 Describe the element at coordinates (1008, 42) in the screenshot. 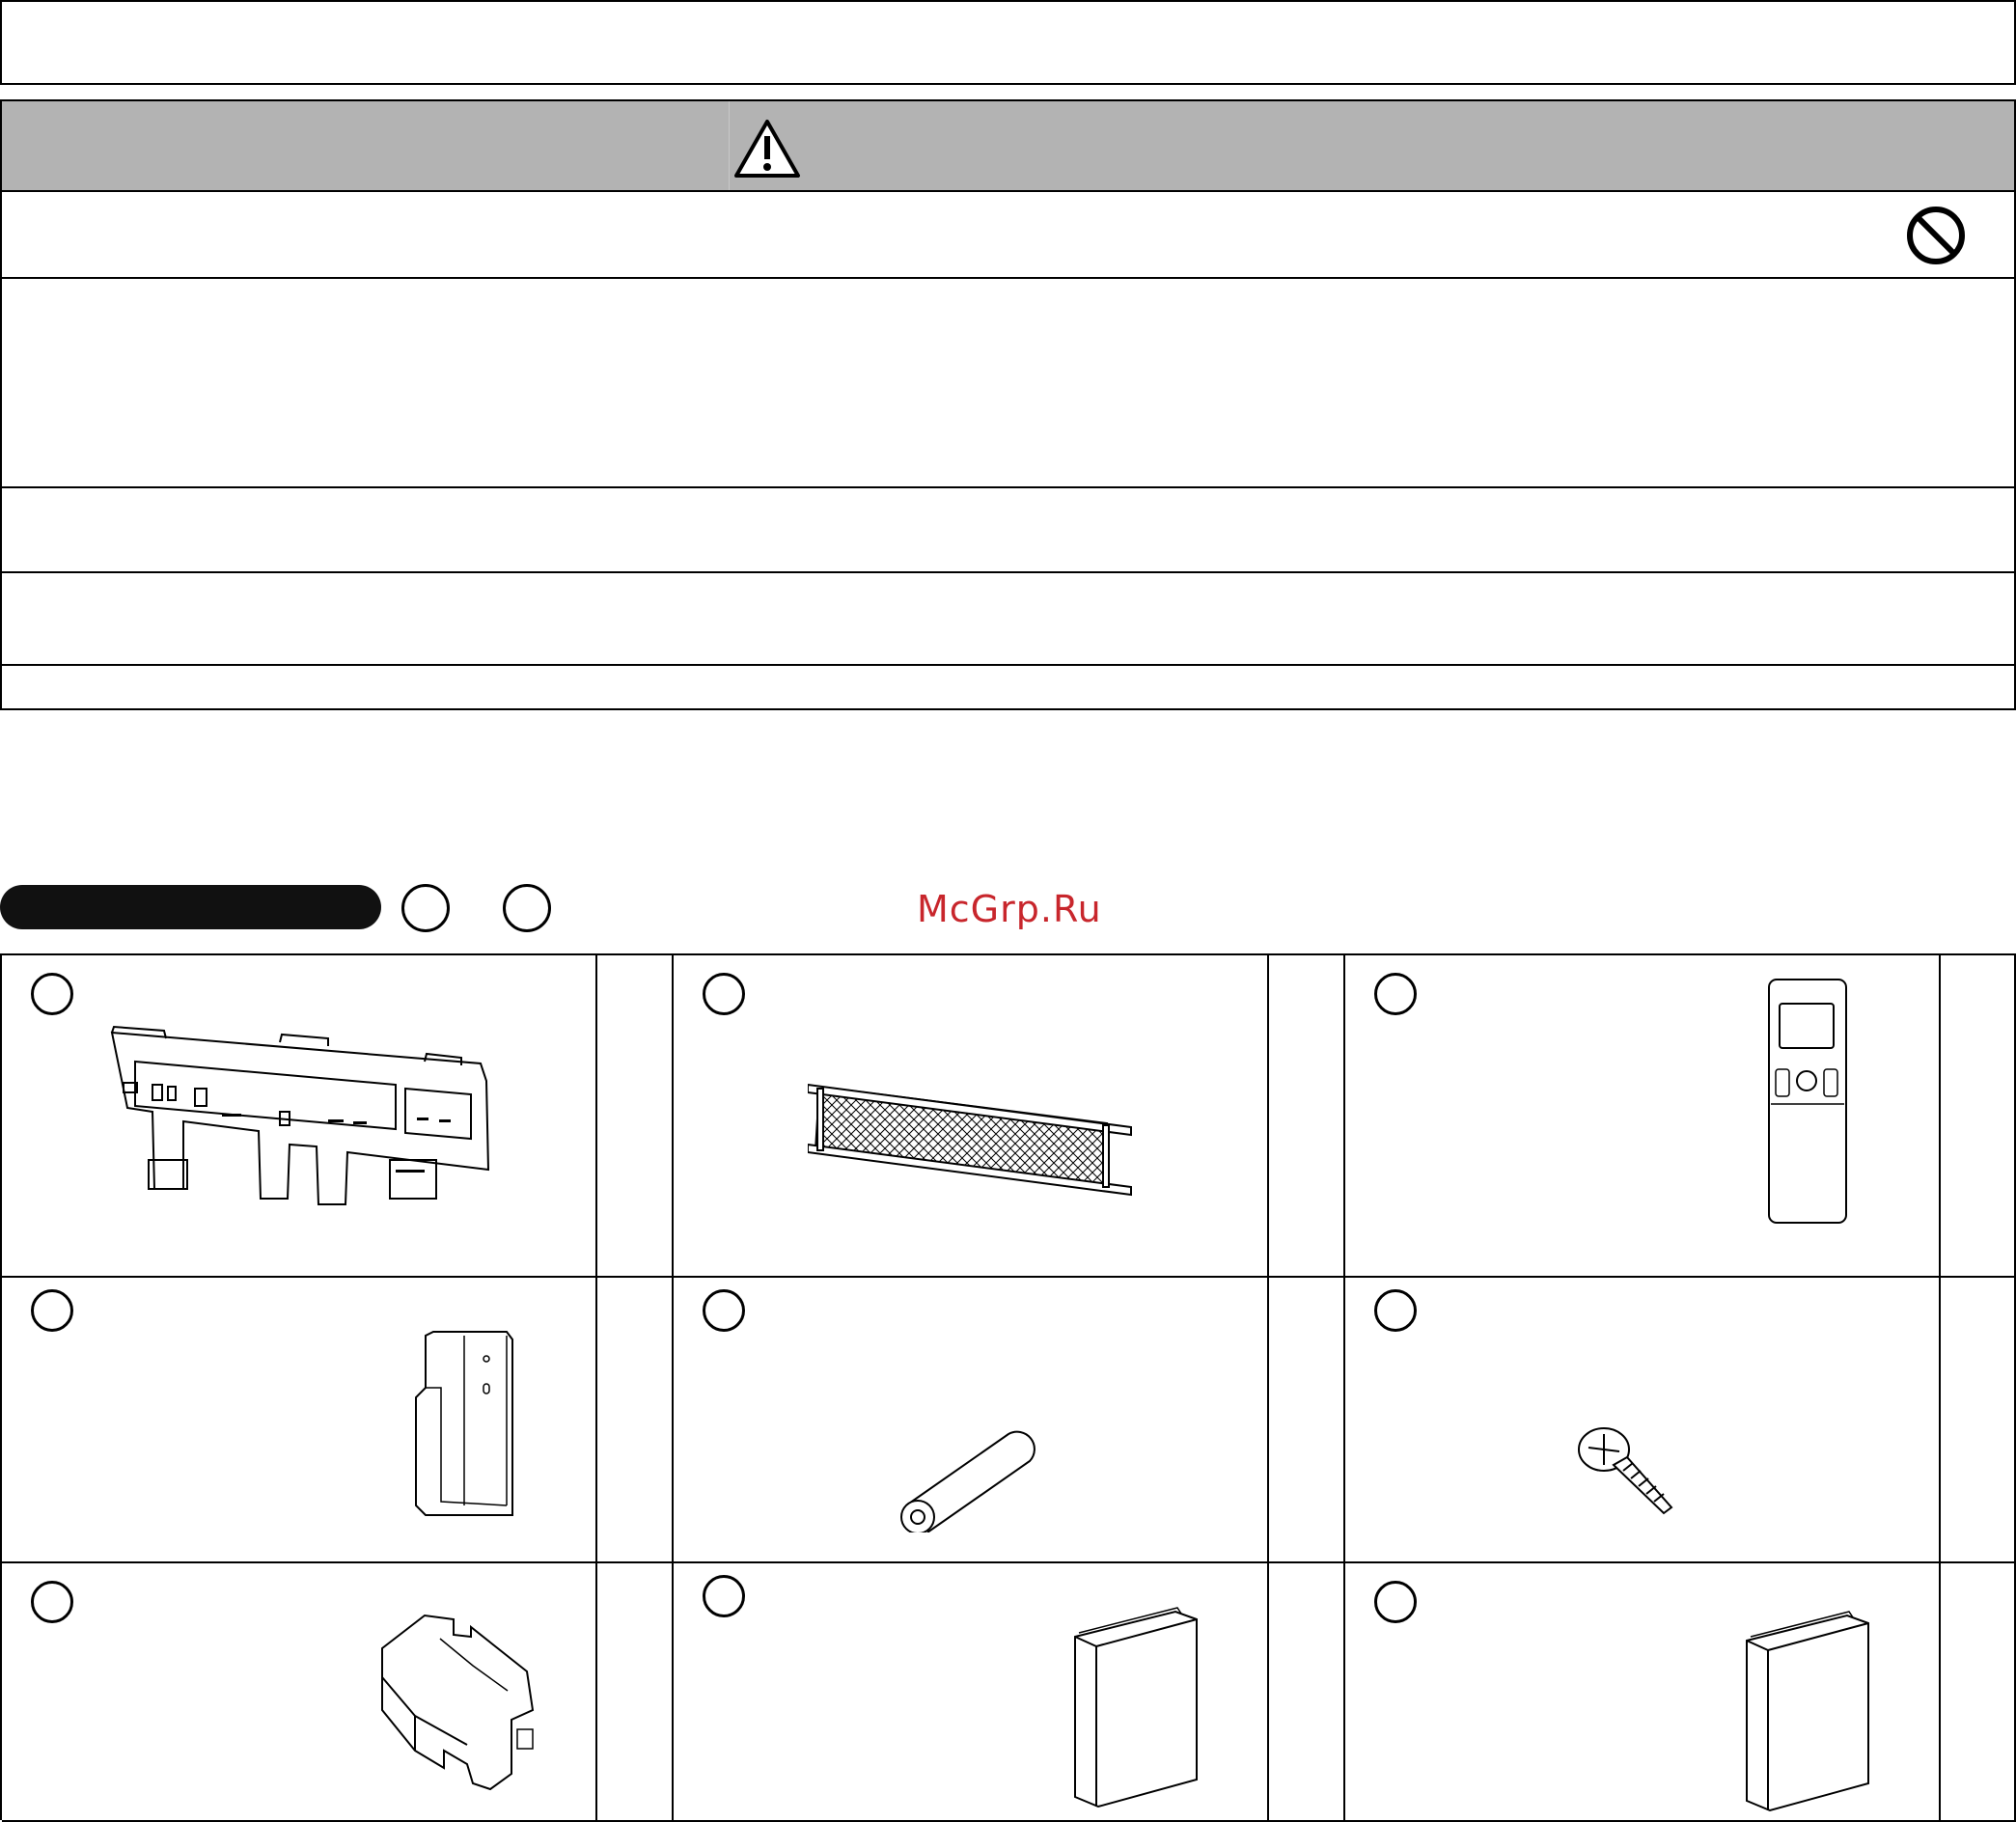

I see `top-note-box` at that location.